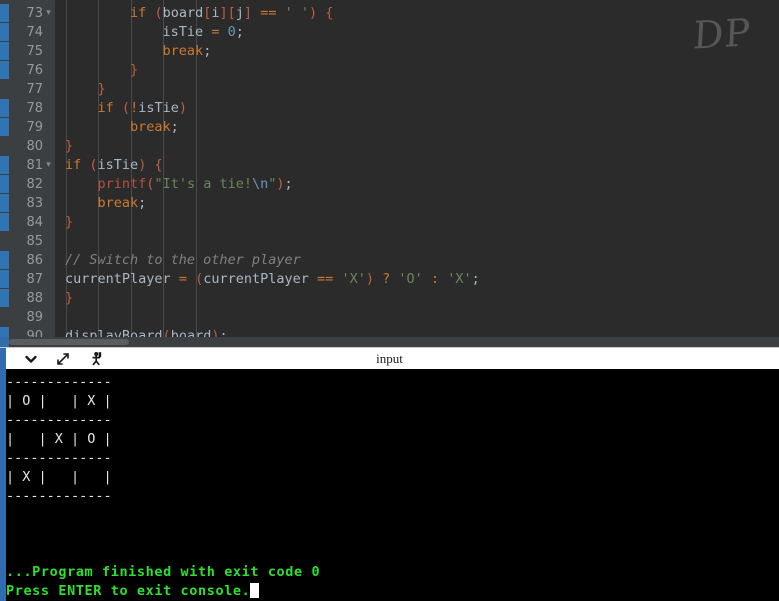 The image size is (779, 601). I want to click on console-line: | | X | O |, so click(59, 439).